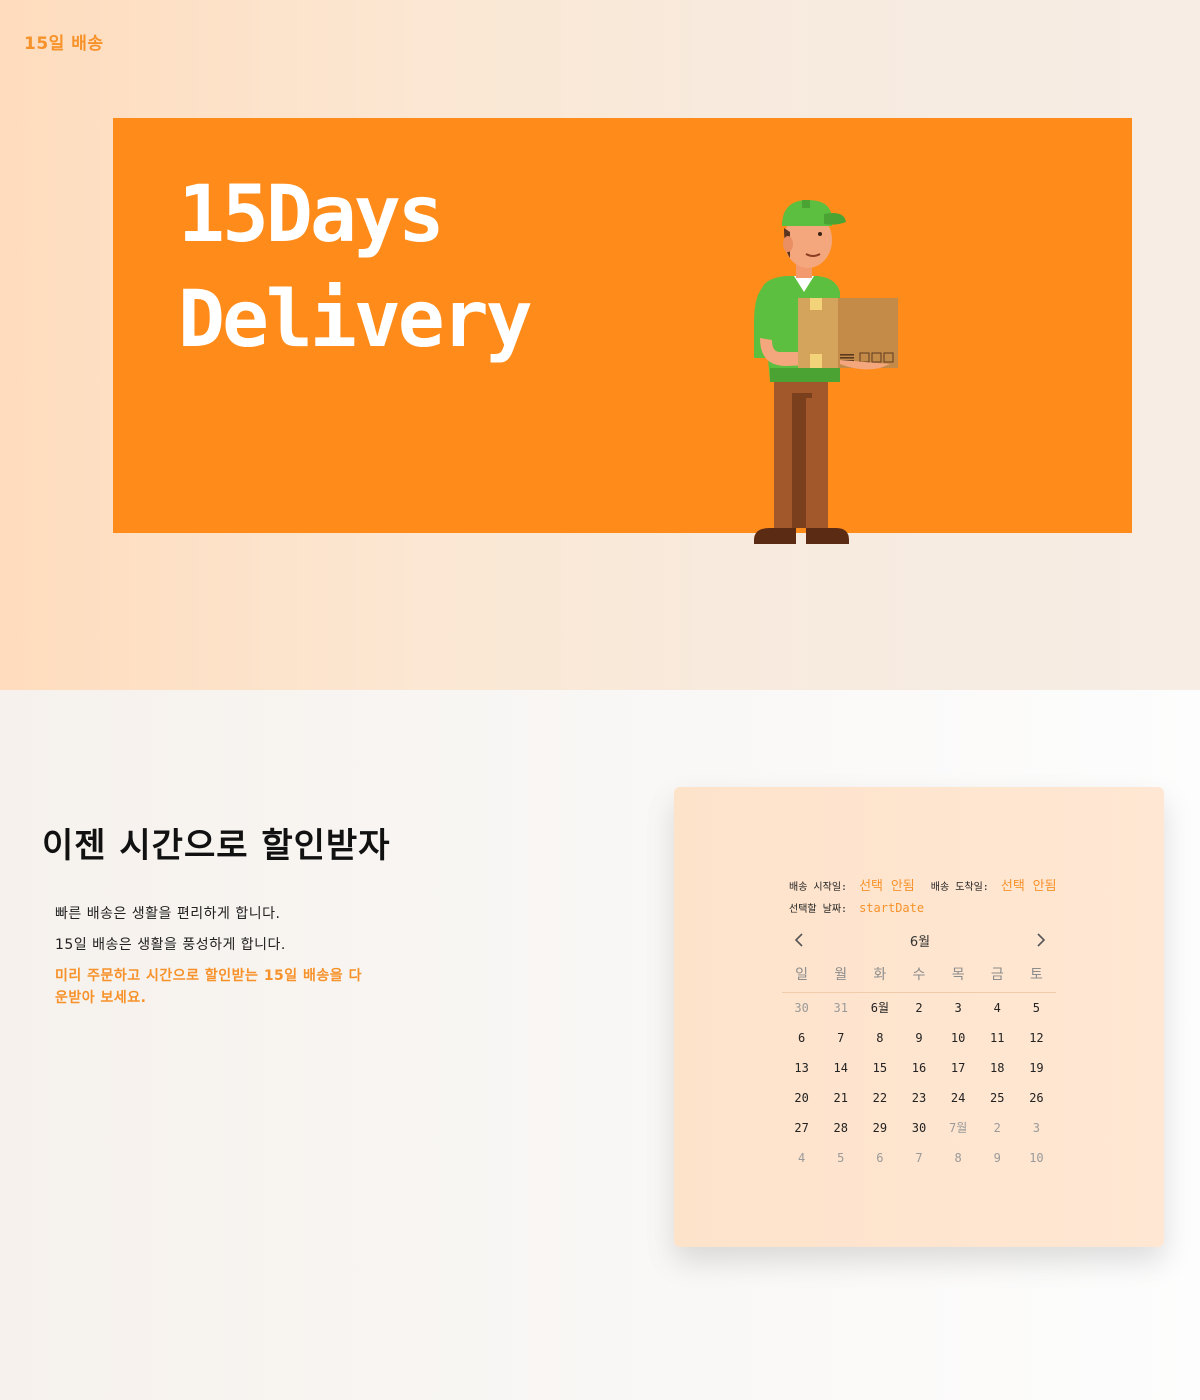 This screenshot has width=1200, height=1400. What do you see at coordinates (879, 1068) in the screenshot?
I see `calendar-day: 15` at bounding box center [879, 1068].